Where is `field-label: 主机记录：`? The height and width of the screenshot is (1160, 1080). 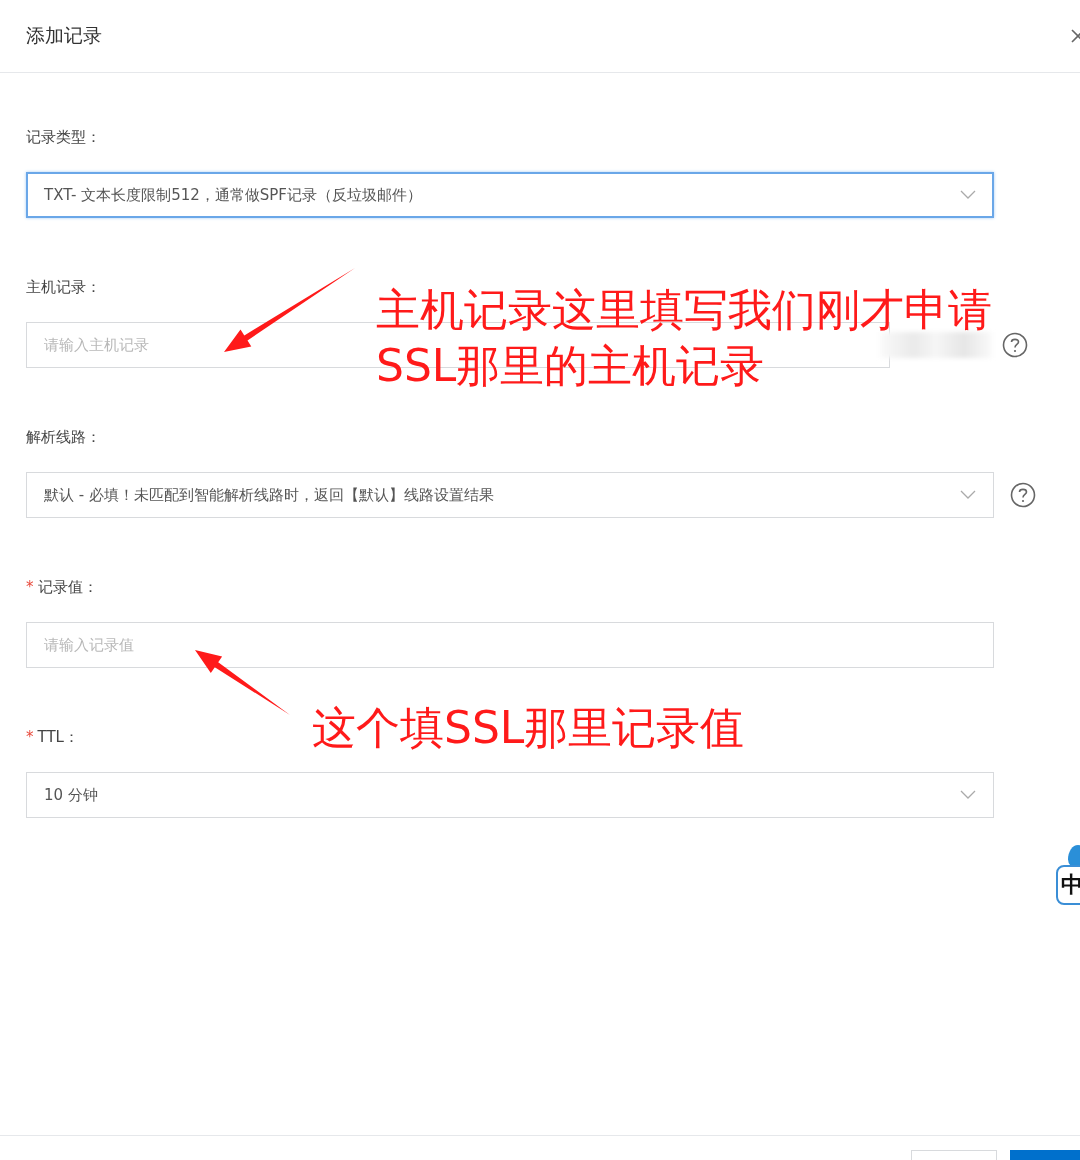
field-label: 主机记录： is located at coordinates (63, 287).